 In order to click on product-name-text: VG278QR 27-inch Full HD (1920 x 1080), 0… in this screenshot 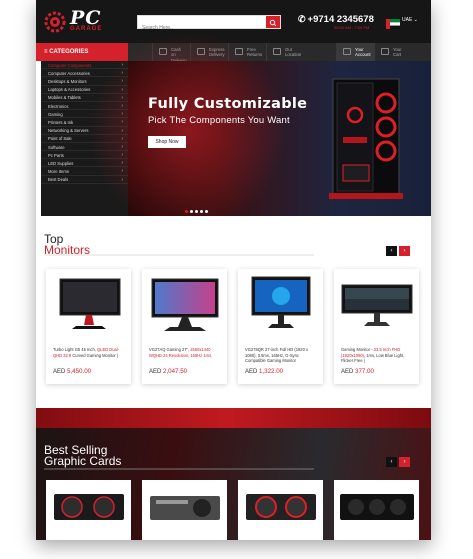, I will do `click(277, 355)`.